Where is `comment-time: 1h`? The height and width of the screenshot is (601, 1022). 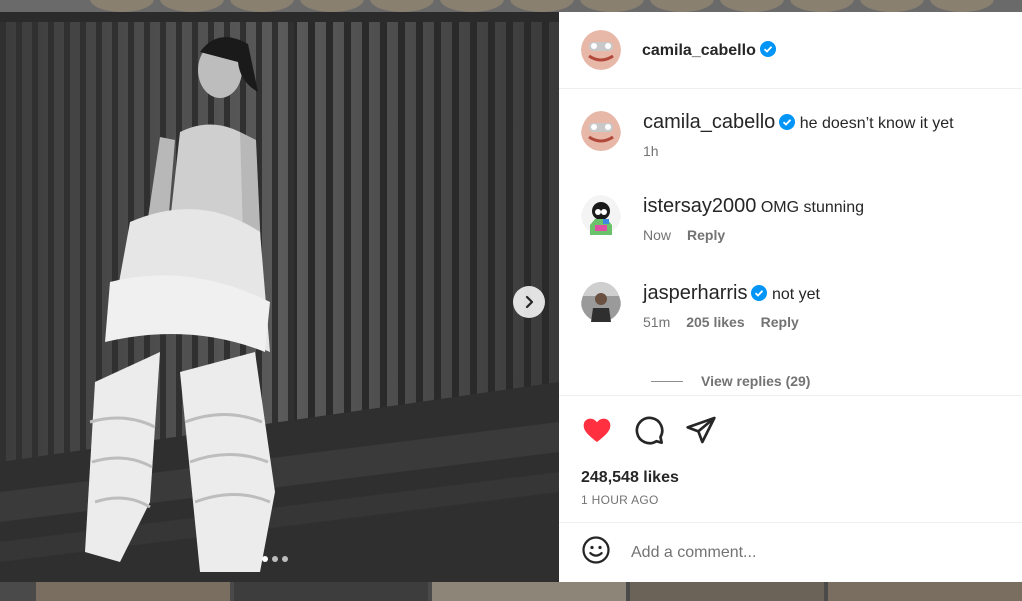
comment-time: 1h is located at coordinates (651, 151).